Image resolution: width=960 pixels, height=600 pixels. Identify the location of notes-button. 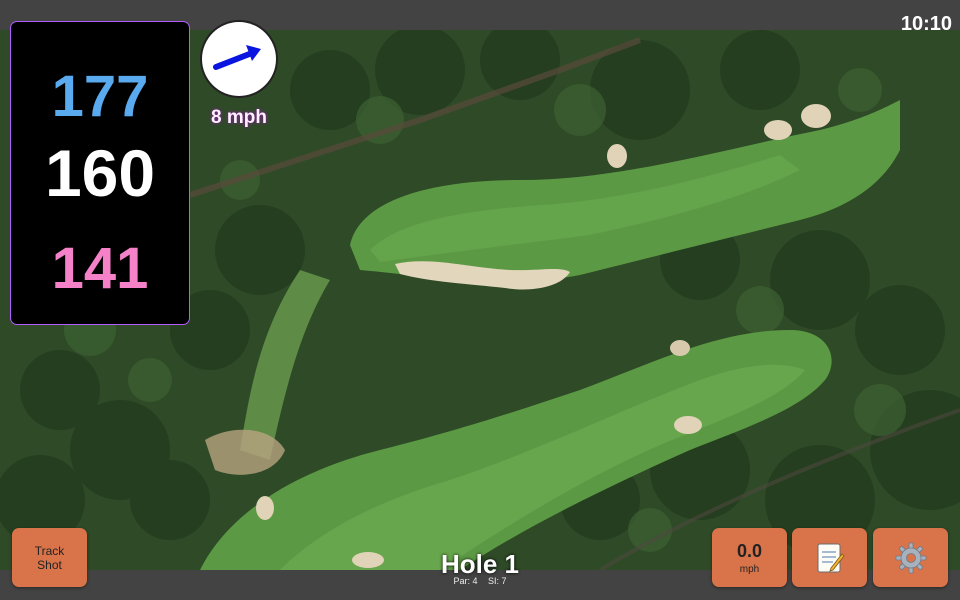
(829, 557).